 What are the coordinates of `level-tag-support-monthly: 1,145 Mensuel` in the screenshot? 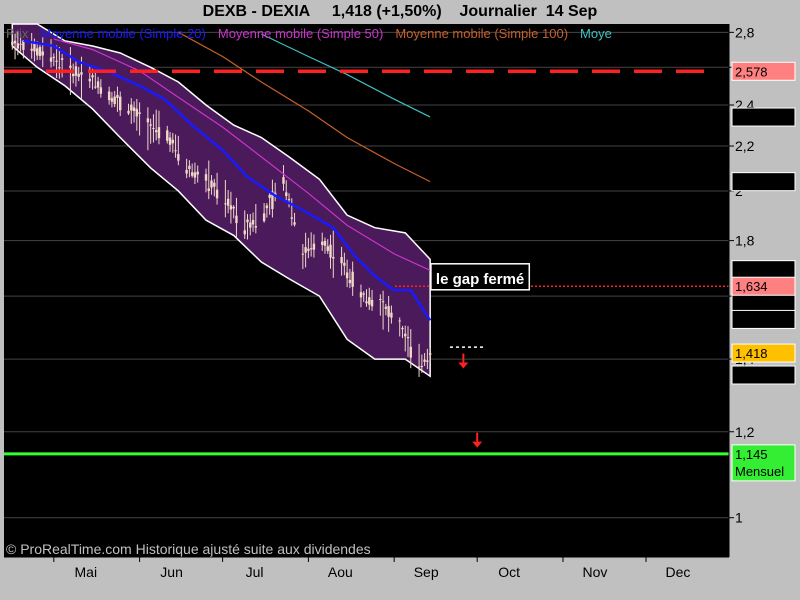 It's located at (763, 463).